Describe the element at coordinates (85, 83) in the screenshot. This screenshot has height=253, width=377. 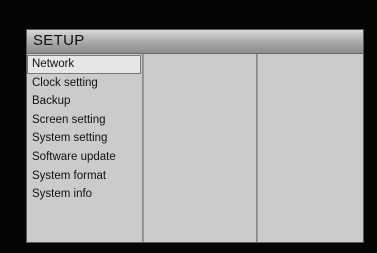
I see `menu-item-clock-setting: Clock setting` at that location.